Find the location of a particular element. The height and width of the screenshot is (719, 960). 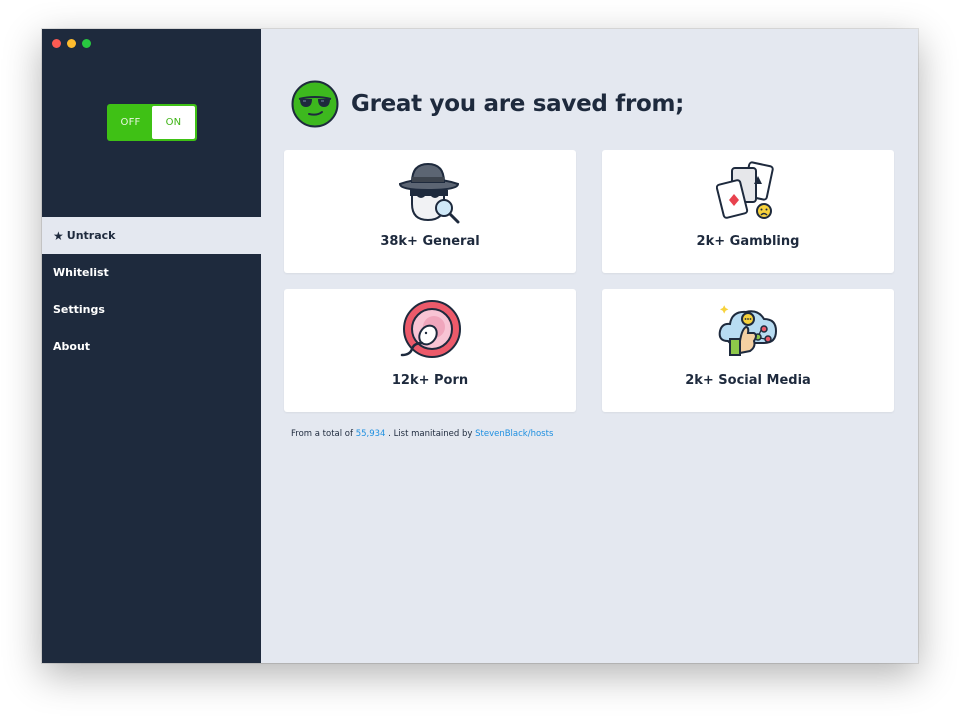

category-card-general: 38k+ General is located at coordinates (430, 211).